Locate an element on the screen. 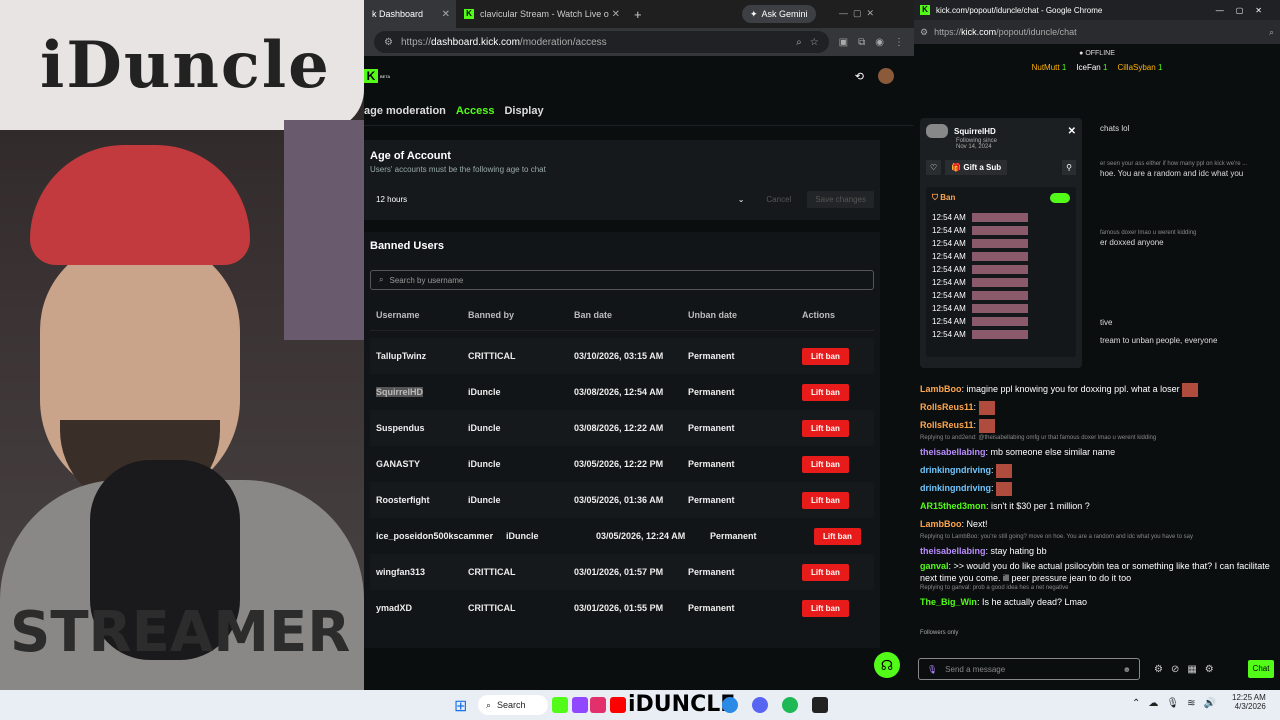 The width and height of the screenshot is (1280, 720). bookmark-star-icon: ☆ is located at coordinates (814, 42).